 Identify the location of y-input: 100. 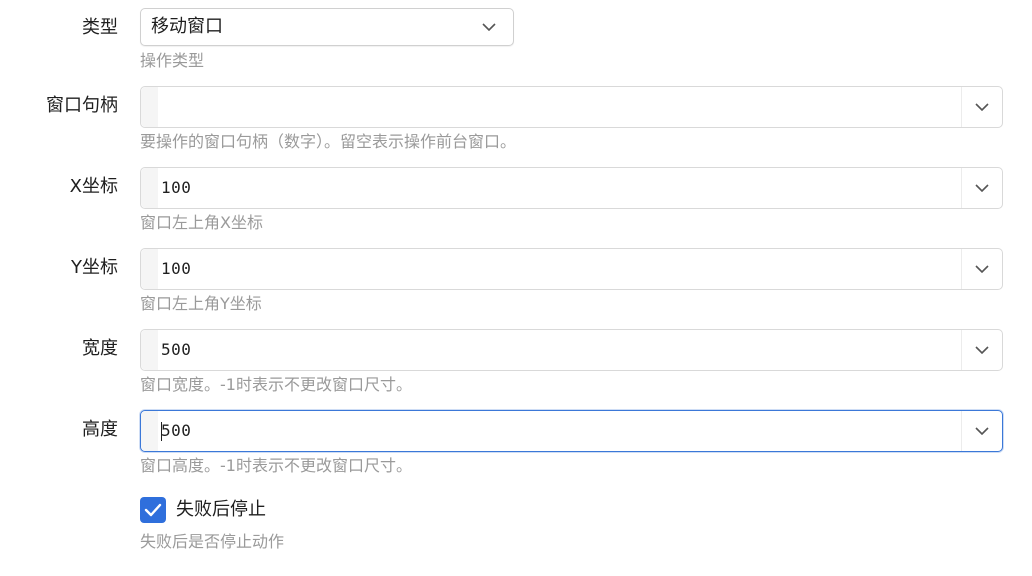
(176, 269).